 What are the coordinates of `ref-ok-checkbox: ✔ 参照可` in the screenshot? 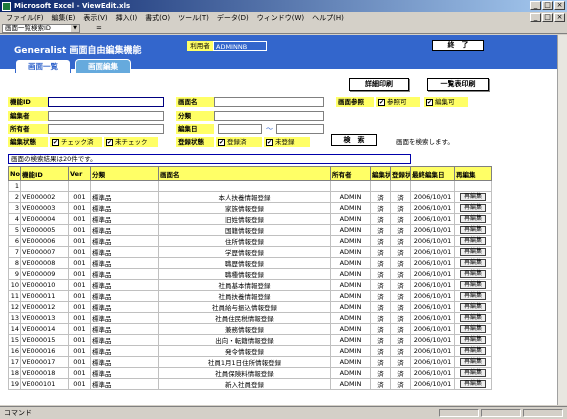 It's located at (398, 102).